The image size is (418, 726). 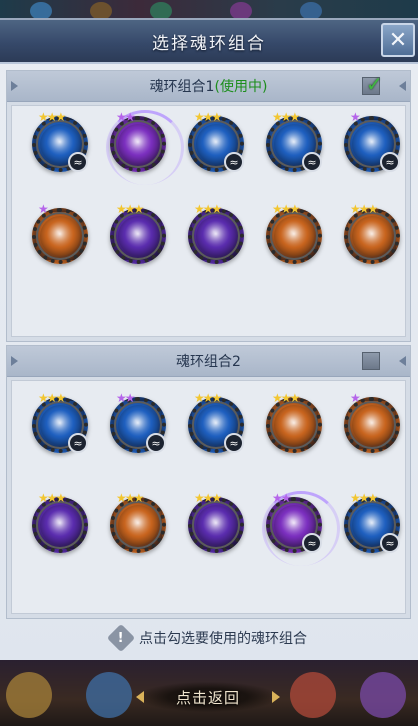 I want to click on in-use-label: (使用中), so click(x=241, y=87).